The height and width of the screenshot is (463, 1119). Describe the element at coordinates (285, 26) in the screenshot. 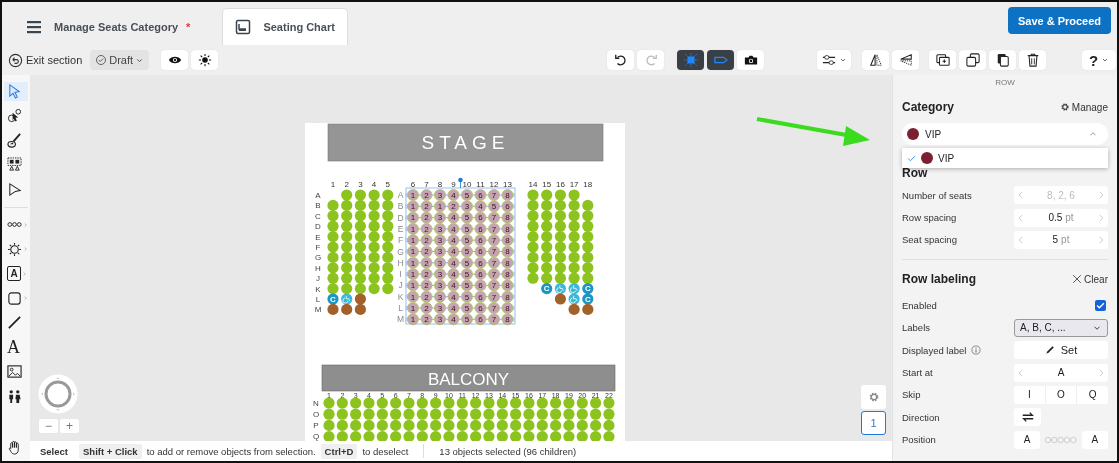

I see `header-tab: Seating Chart` at that location.